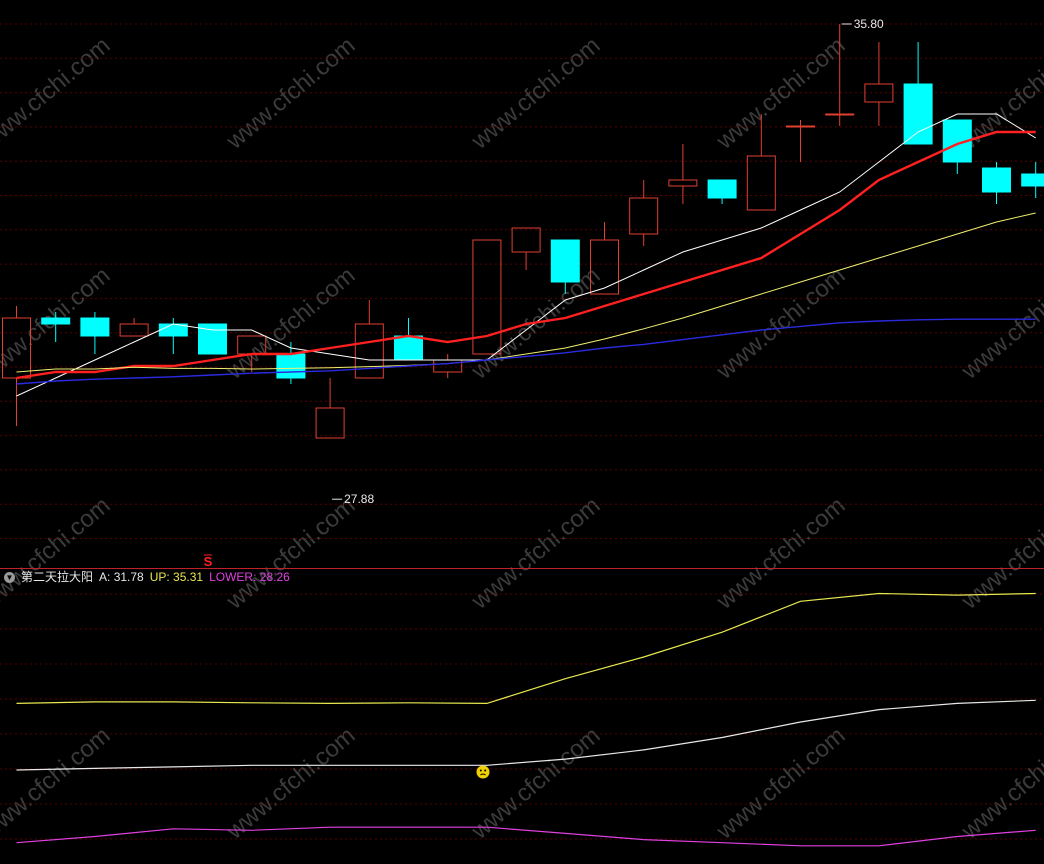 The image size is (1044, 864). Describe the element at coordinates (121, 577) in the screenshot. I see `indicator-a-value: A: 31.78` at that location.